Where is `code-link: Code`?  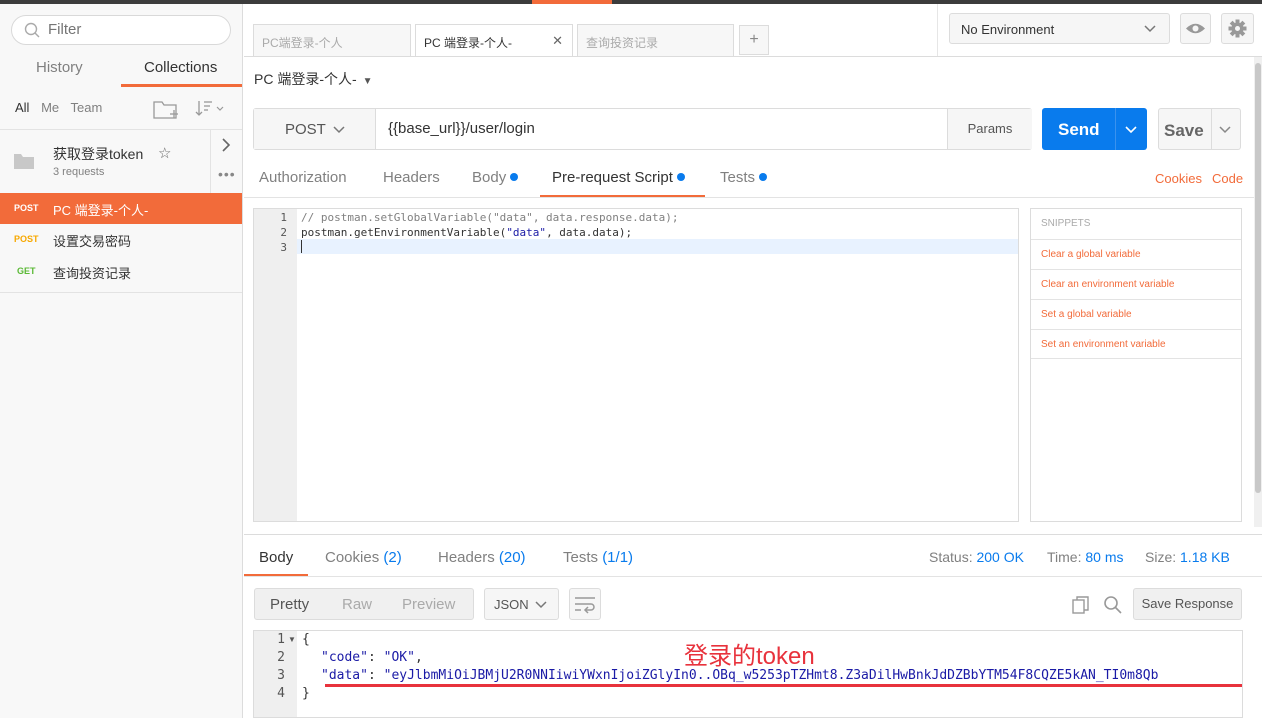
code-link: Code is located at coordinates (1227, 178).